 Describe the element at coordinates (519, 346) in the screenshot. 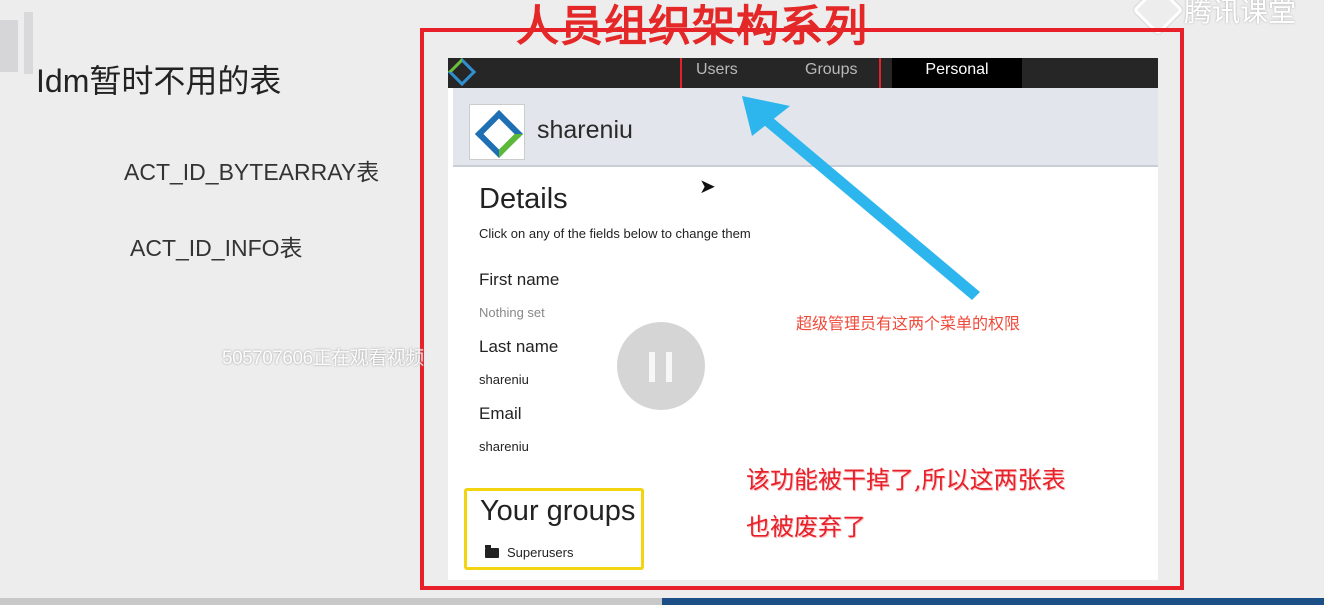

I see `field-label-last-name: Last name` at that location.